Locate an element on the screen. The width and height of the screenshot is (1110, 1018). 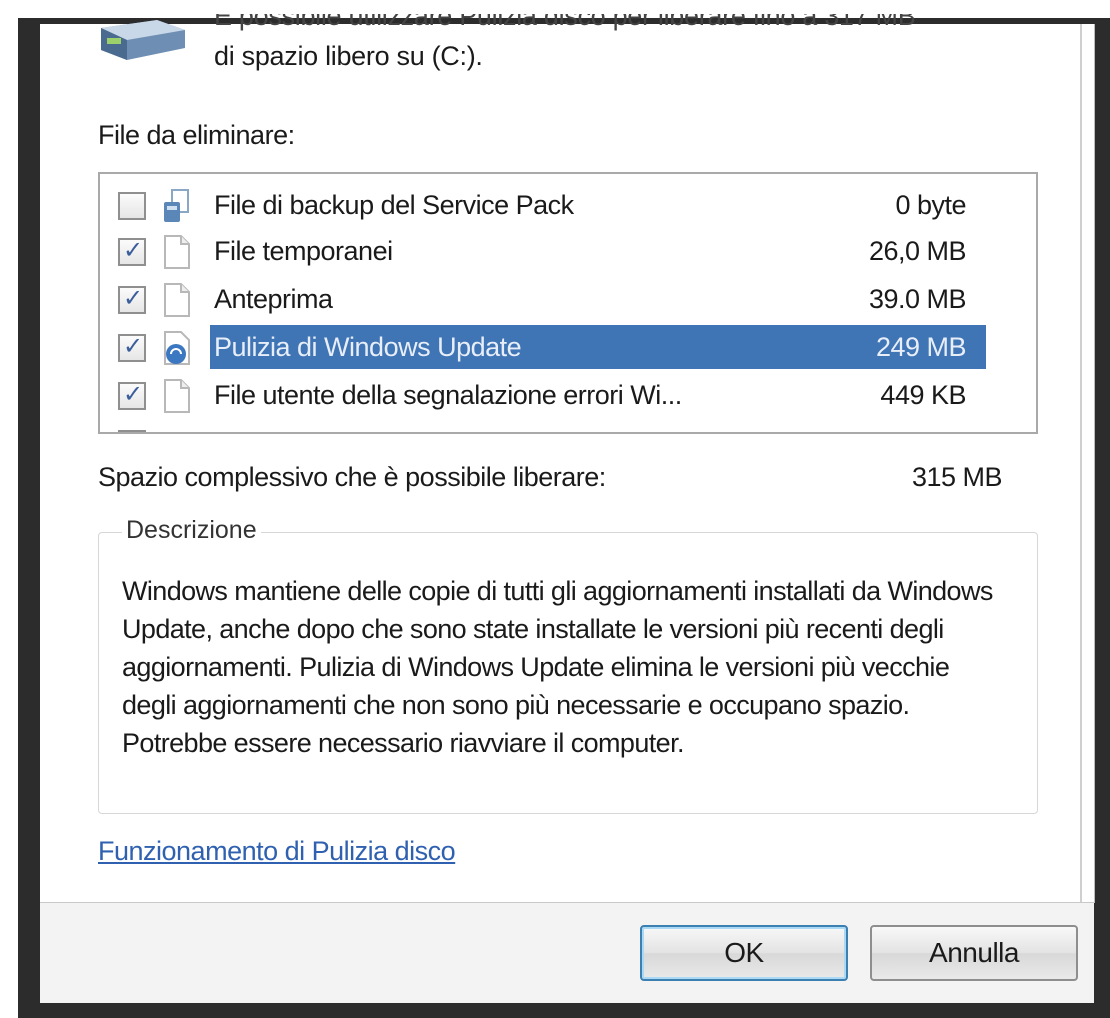
description-title: Descrizione is located at coordinates (191, 530).